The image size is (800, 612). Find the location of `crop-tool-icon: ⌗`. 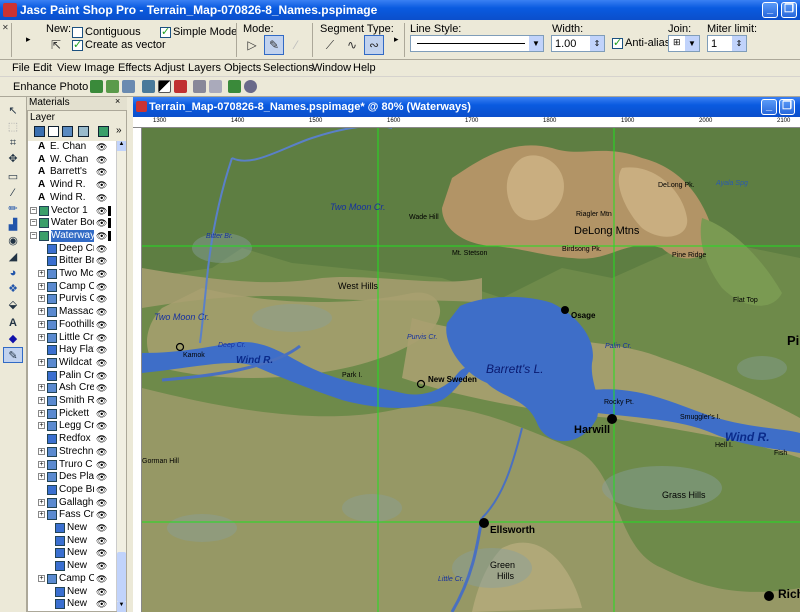

crop-tool-icon: ⌗ is located at coordinates (13, 143).